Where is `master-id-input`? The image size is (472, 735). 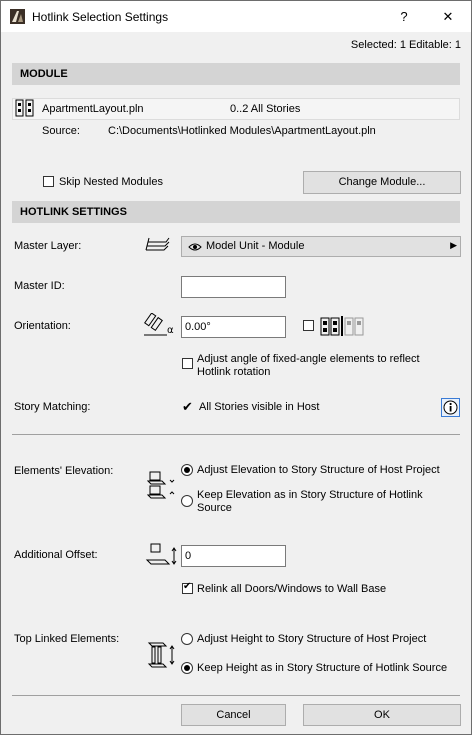 master-id-input is located at coordinates (233, 287).